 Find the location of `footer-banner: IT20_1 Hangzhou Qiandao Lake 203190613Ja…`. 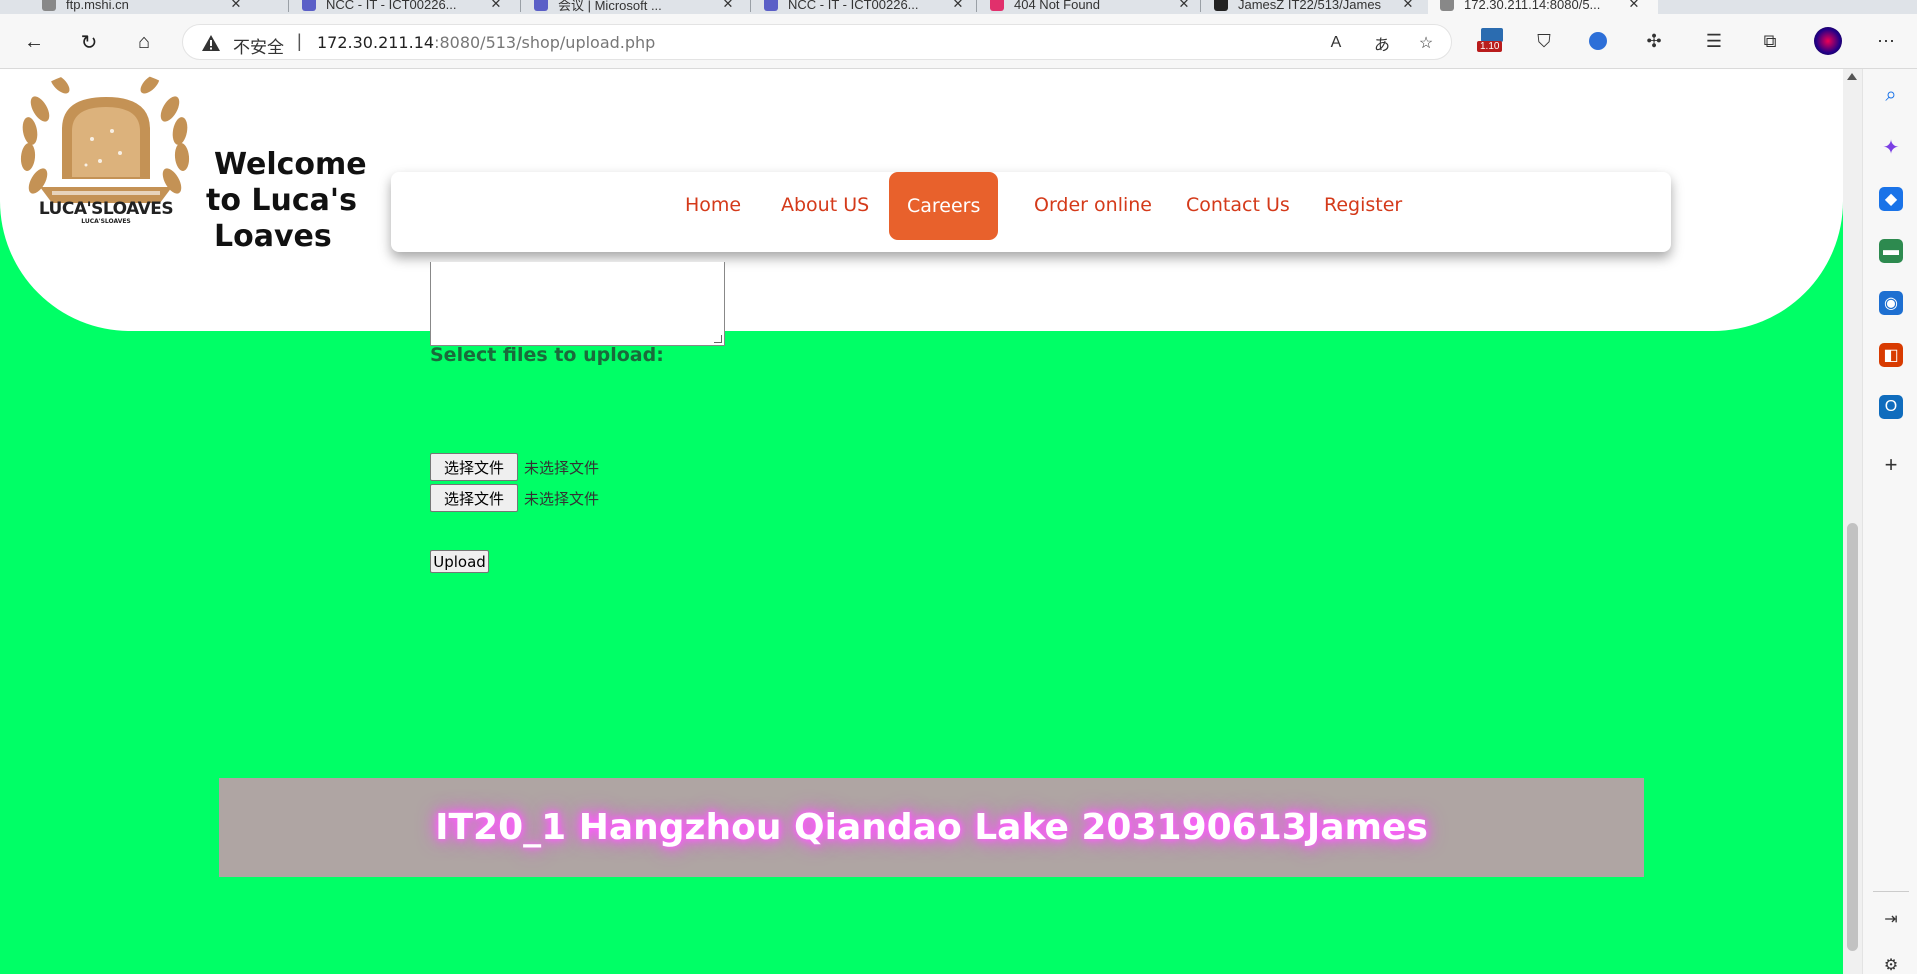

footer-banner: IT20_1 Hangzhou Qiandao Lake 203190613Ja… is located at coordinates (931, 827).